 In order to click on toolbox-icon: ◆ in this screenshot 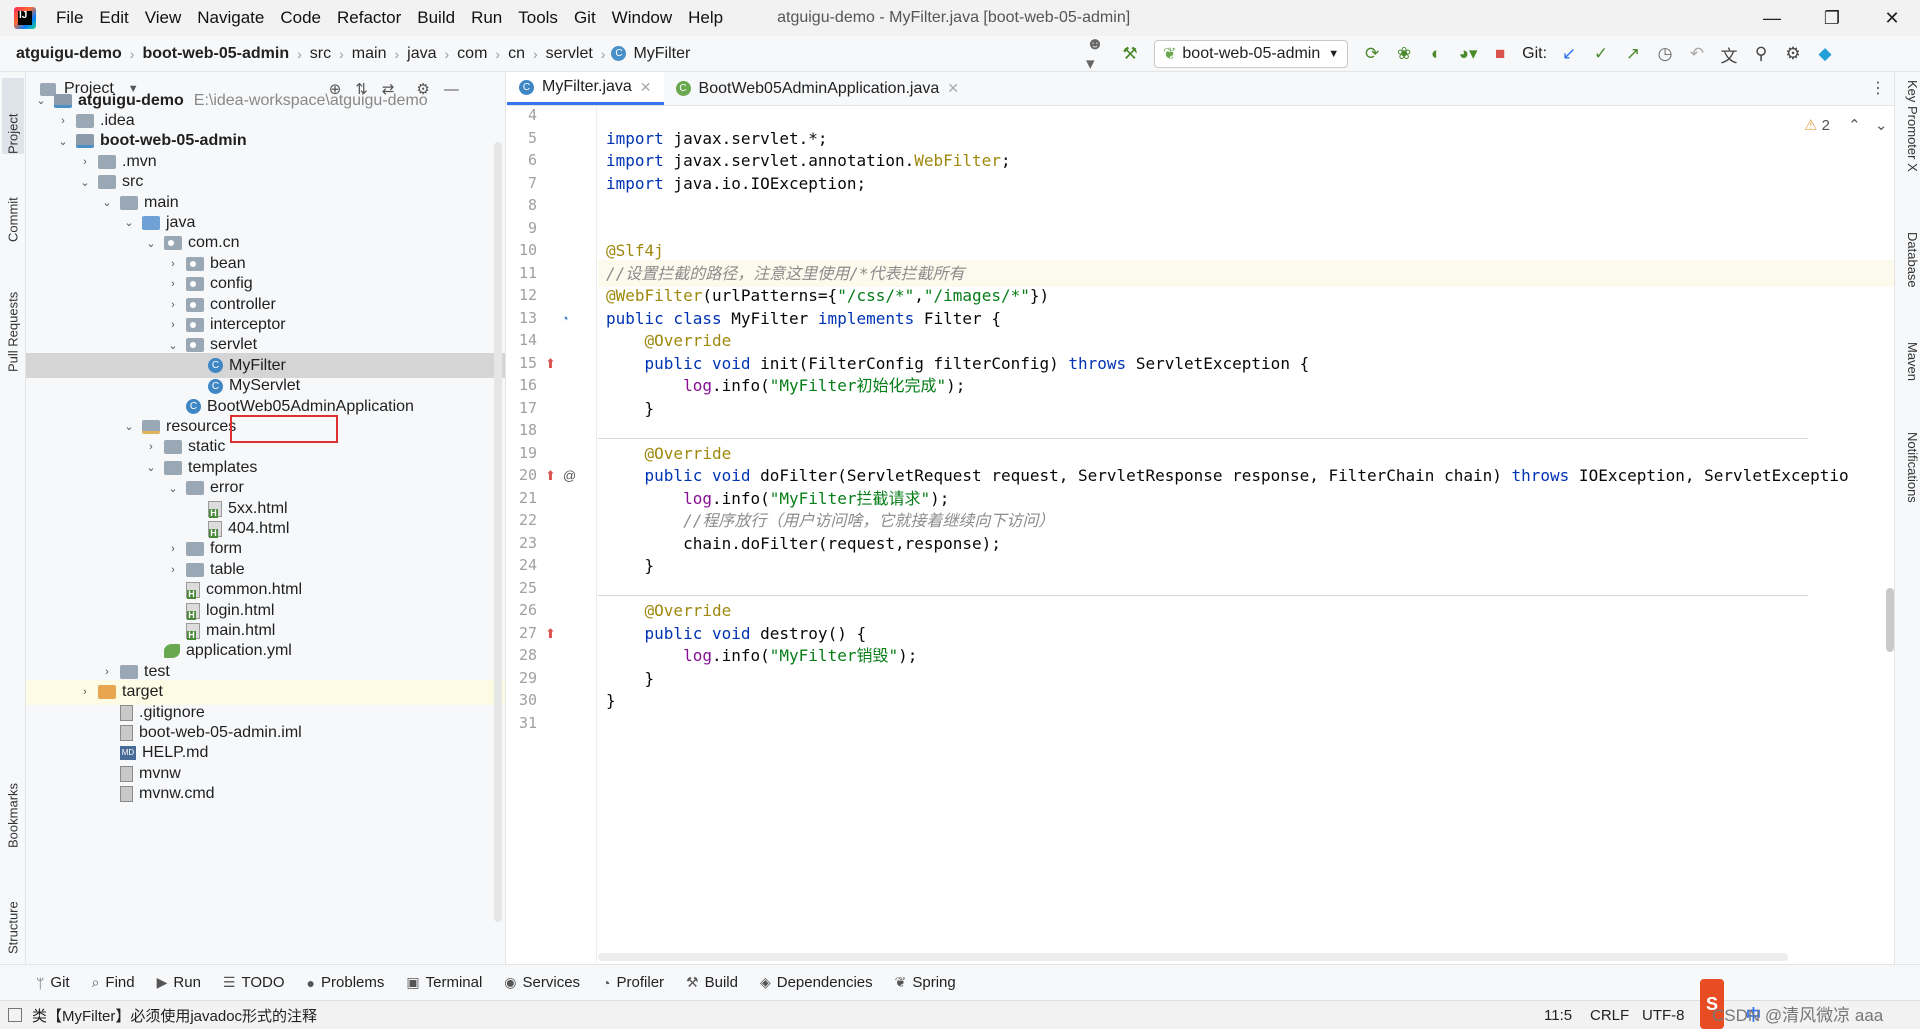, I will do `click(1825, 54)`.